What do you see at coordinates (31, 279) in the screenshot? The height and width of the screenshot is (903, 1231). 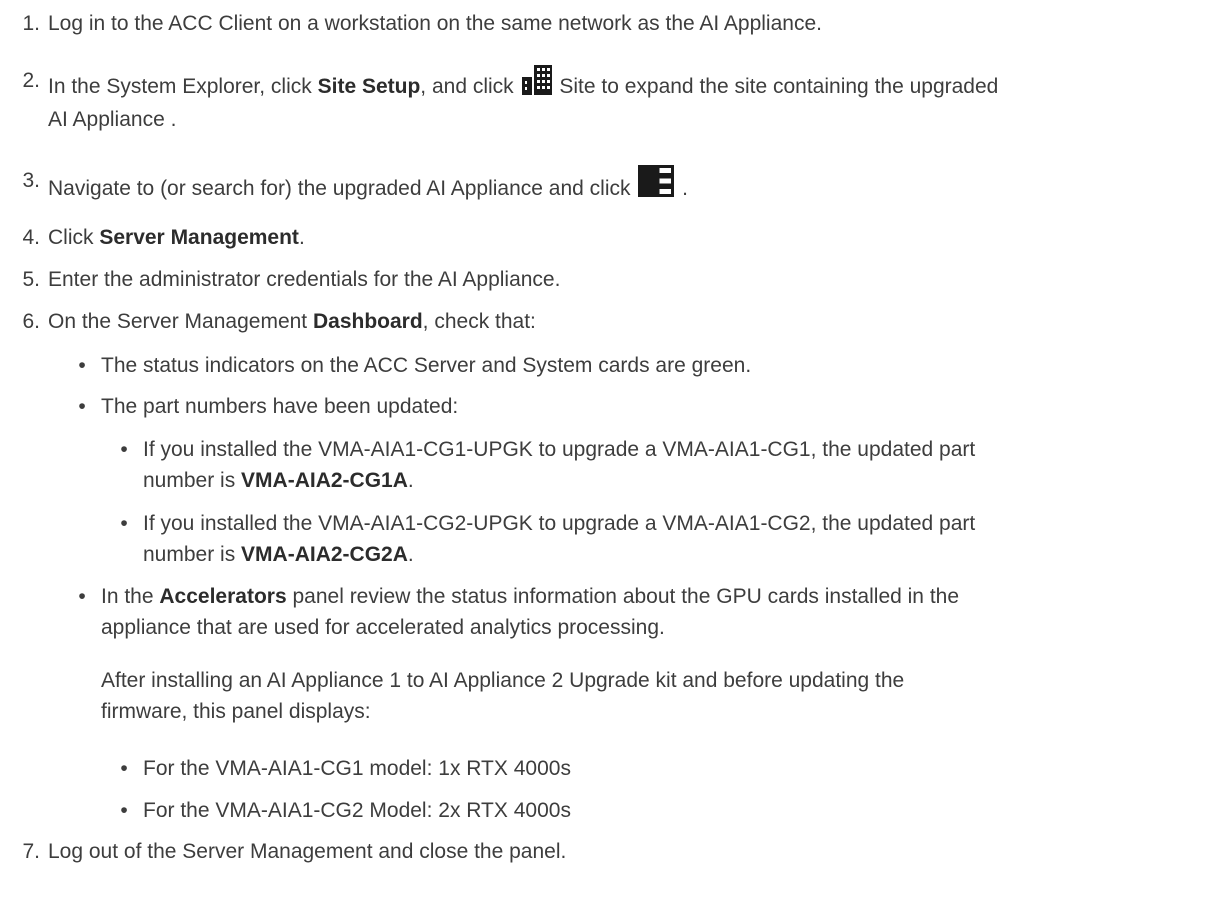 I see `step-number: 5.` at bounding box center [31, 279].